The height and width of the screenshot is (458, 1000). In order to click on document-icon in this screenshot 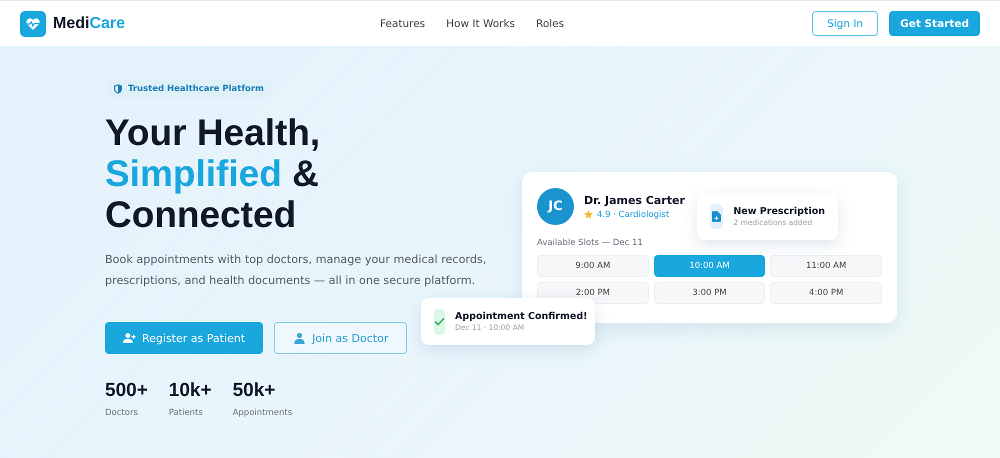, I will do `click(717, 216)`.